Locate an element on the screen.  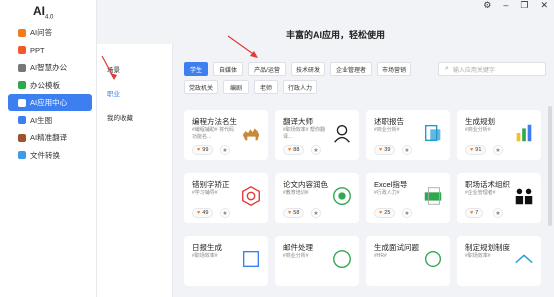
translator-icon is located at coordinates (342, 133).